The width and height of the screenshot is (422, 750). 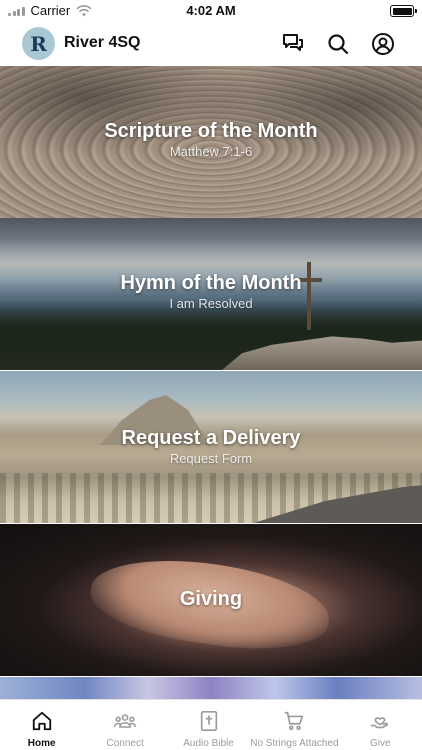 What do you see at coordinates (211, 283) in the screenshot?
I see `card-title: Hymn of the Month` at bounding box center [211, 283].